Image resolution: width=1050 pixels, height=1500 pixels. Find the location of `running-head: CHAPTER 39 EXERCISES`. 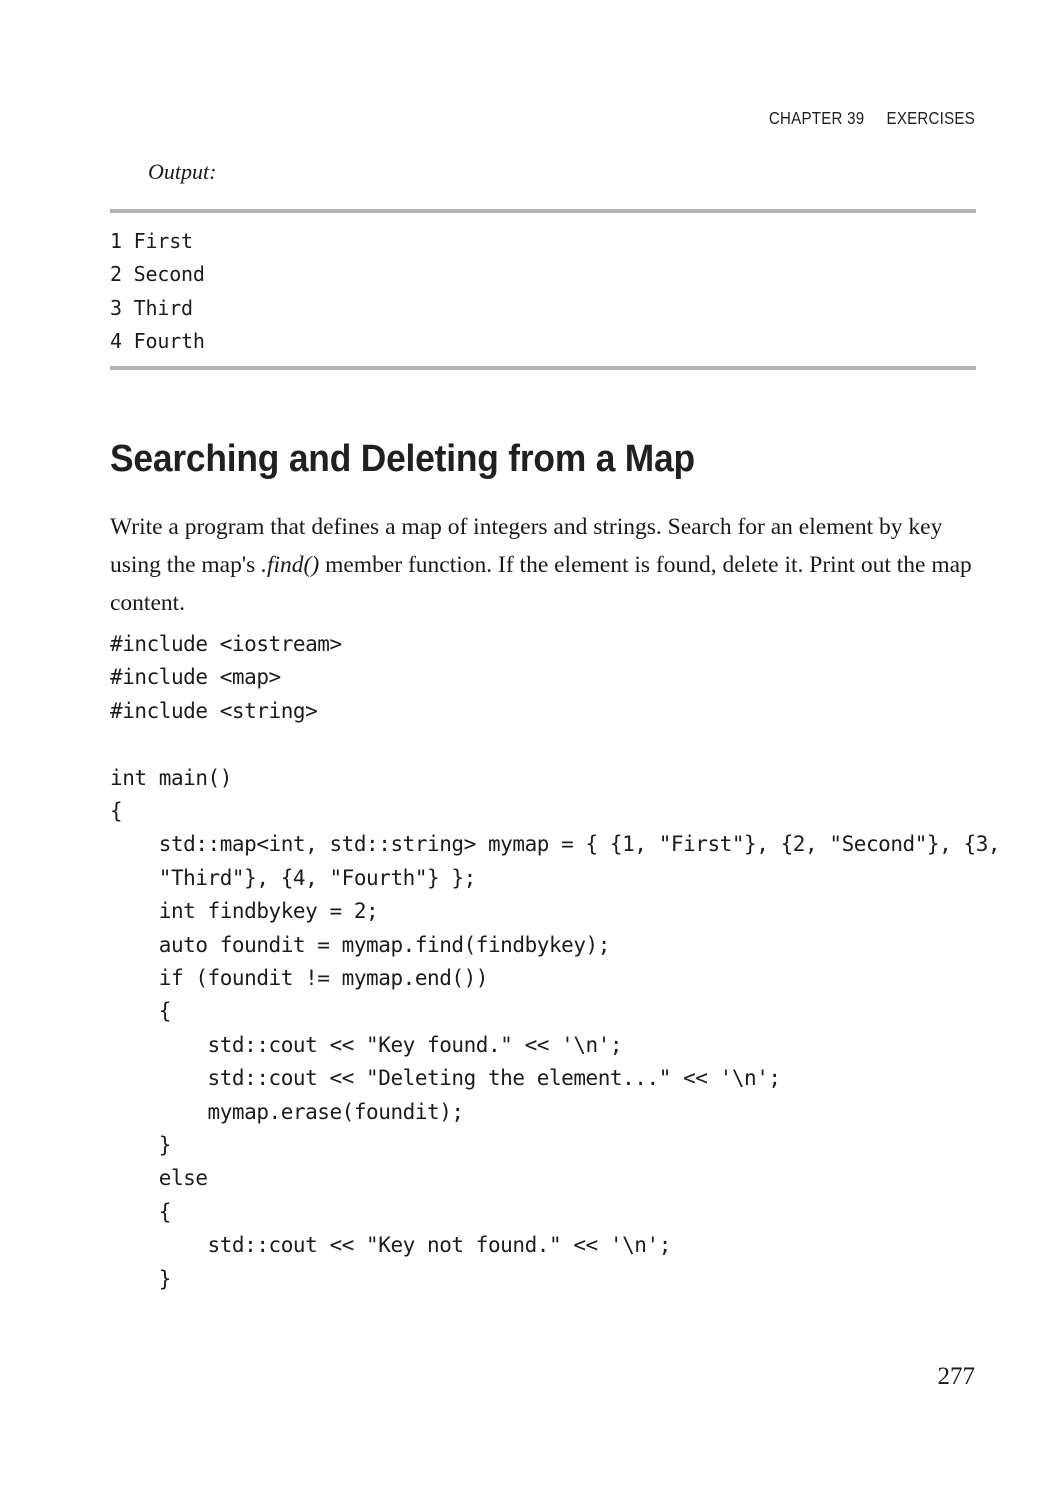

running-head: CHAPTER 39 EXERCISES is located at coordinates (871, 118).